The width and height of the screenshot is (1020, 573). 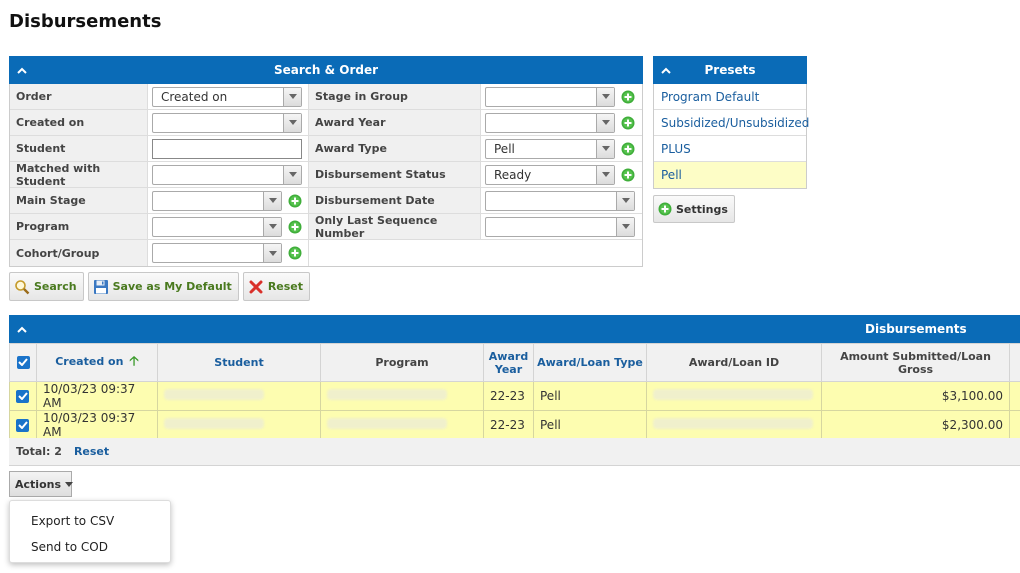 What do you see at coordinates (730, 175) in the screenshot?
I see `preset-pell: Pell` at bounding box center [730, 175].